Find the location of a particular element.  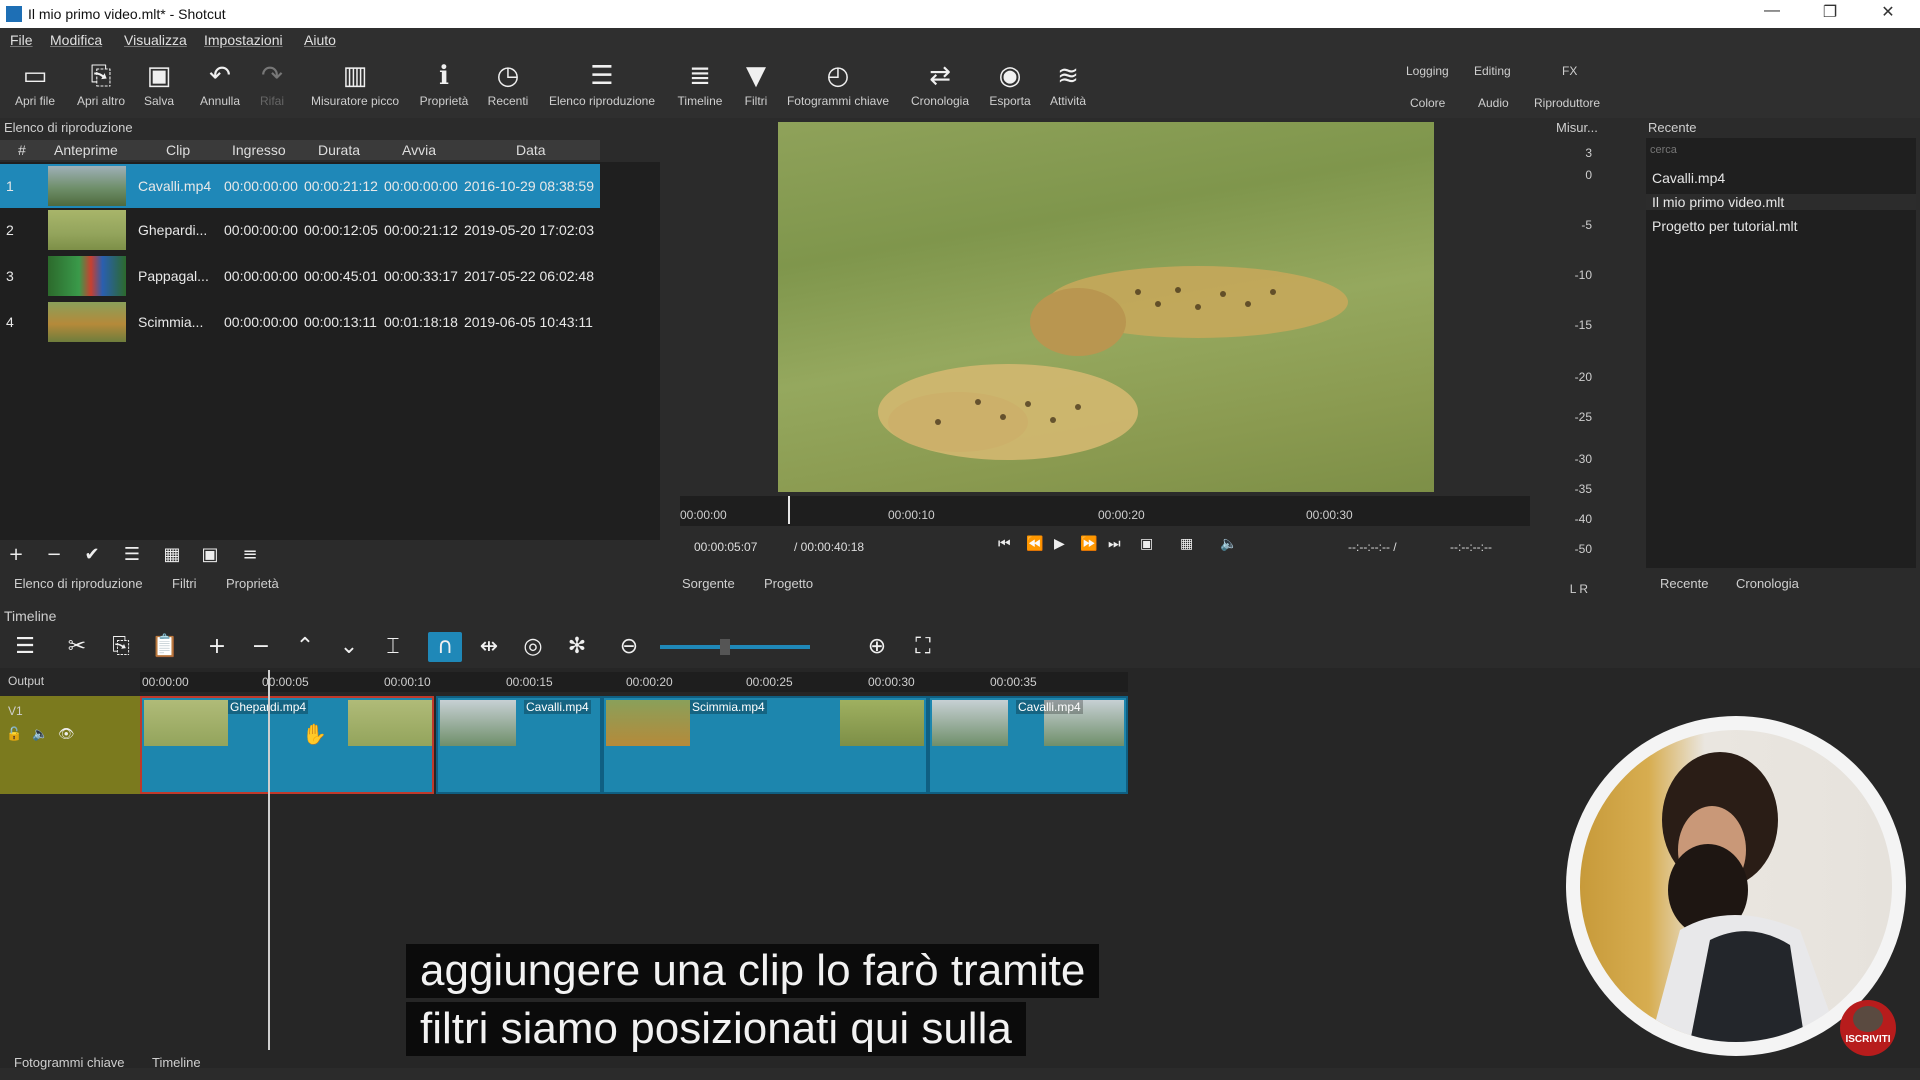

scrub-icon: ⇹ is located at coordinates (489, 647).